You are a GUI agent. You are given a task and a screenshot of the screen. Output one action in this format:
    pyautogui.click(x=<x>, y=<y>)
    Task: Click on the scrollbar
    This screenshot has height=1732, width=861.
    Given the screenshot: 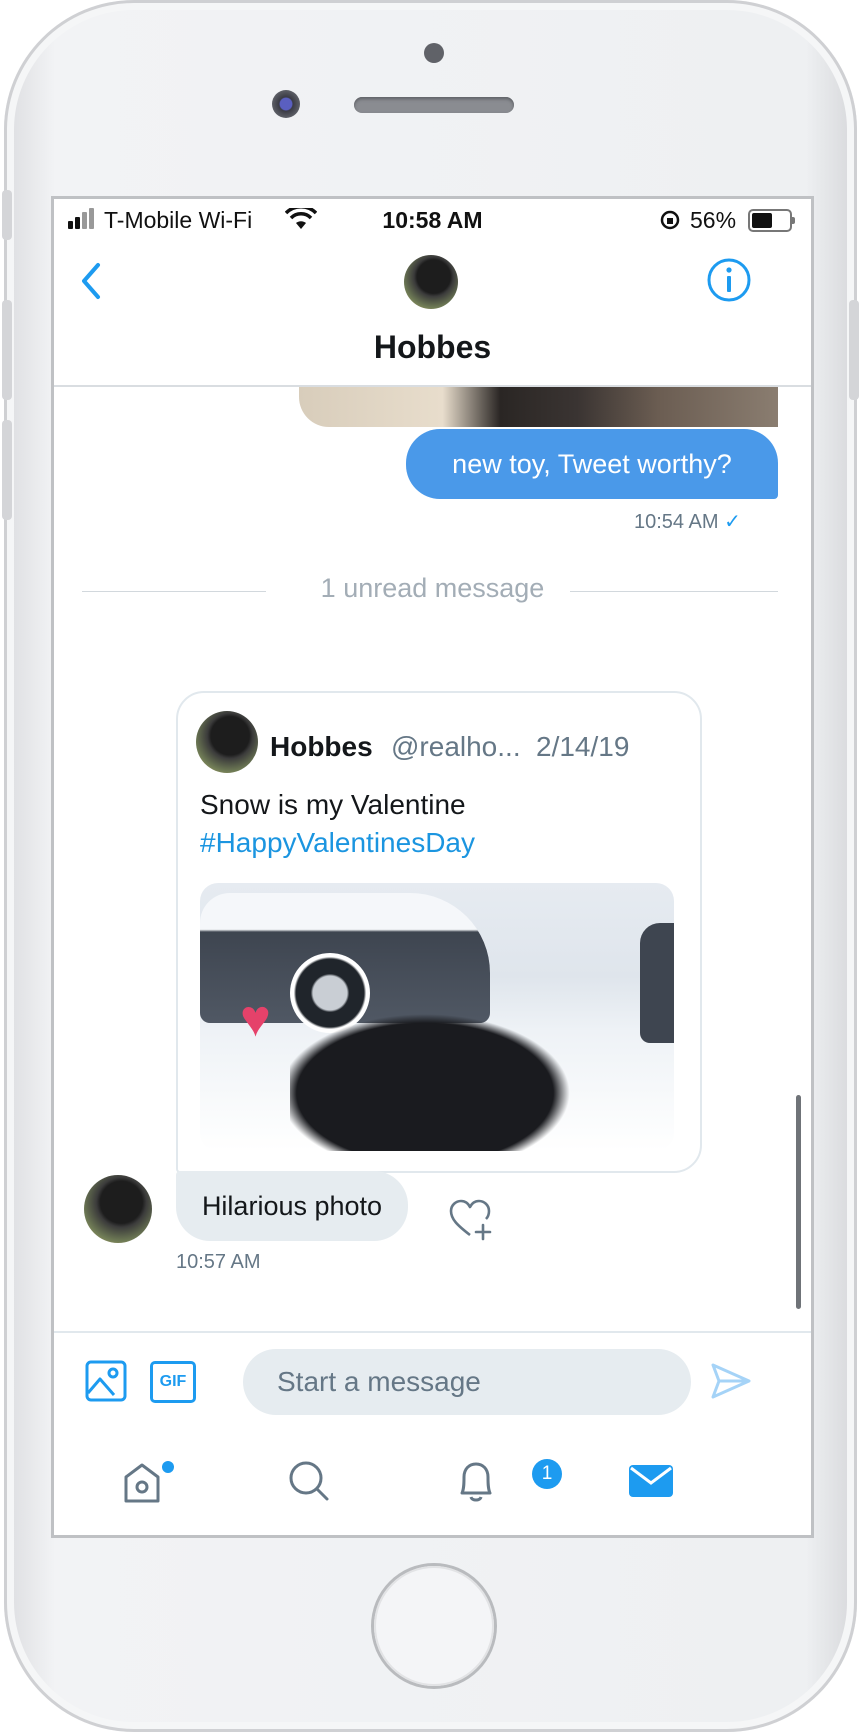 What is the action you would take?
    pyautogui.click(x=798, y=1202)
    